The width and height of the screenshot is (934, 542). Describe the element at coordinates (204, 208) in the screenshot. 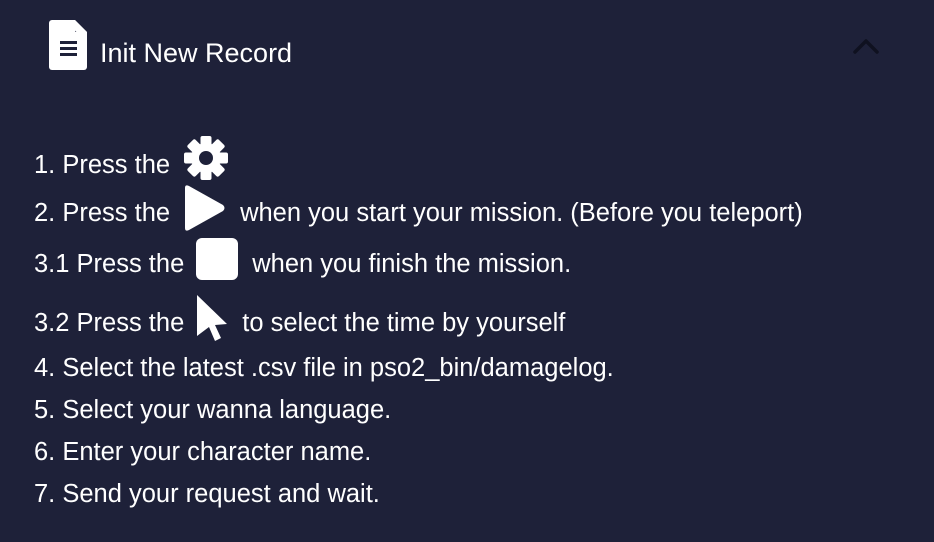

I see `play-icon` at that location.